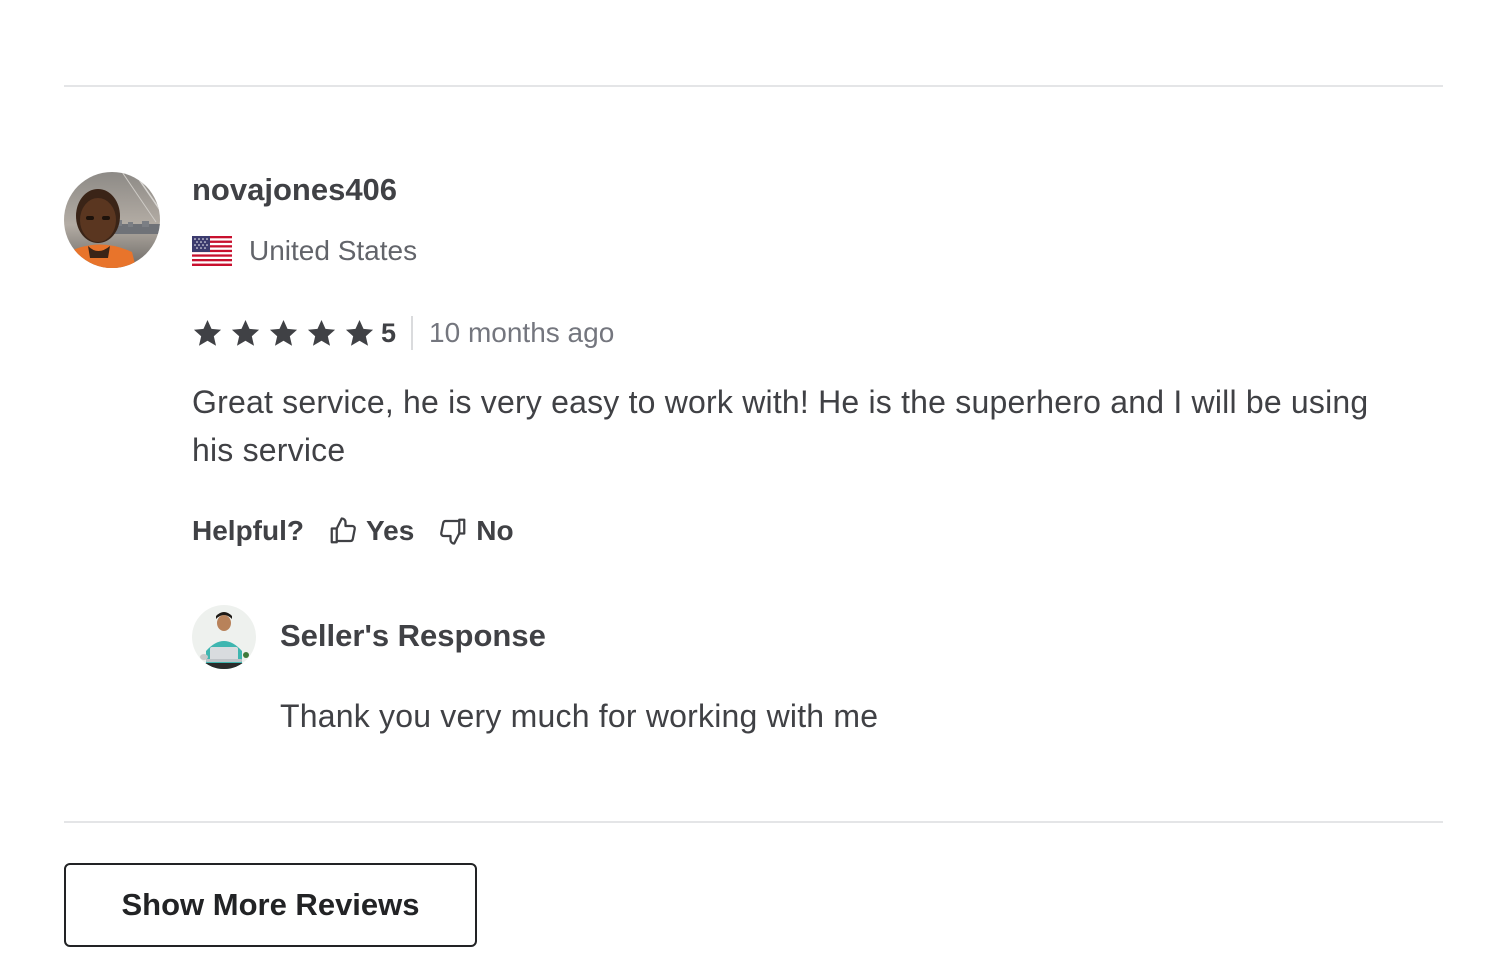 The image size is (1488, 955). Describe the element at coordinates (343, 530) in the screenshot. I see `thumbs-up-icon` at that location.